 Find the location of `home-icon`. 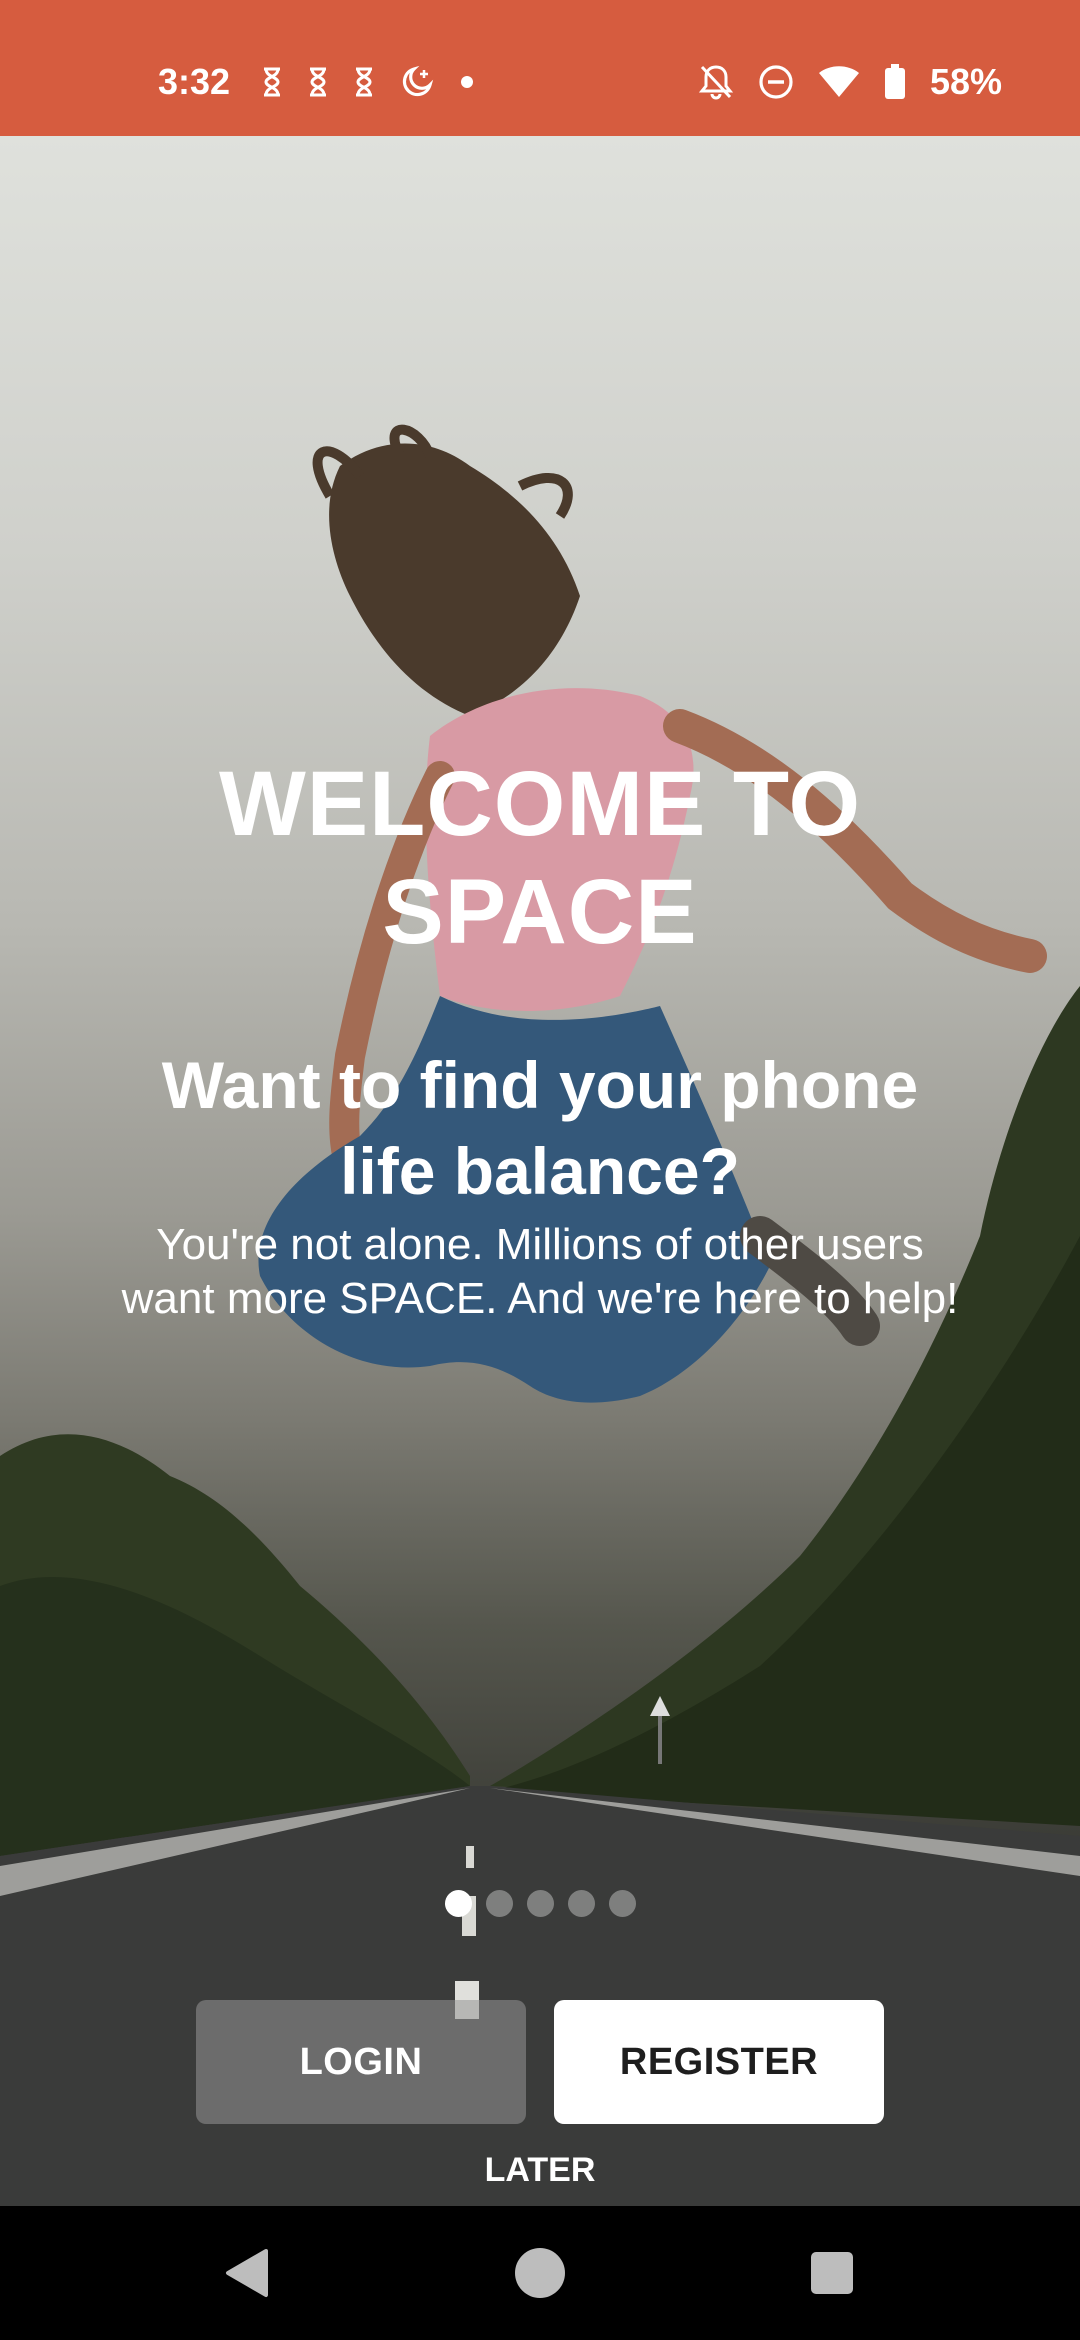

home-icon is located at coordinates (540, 2273).